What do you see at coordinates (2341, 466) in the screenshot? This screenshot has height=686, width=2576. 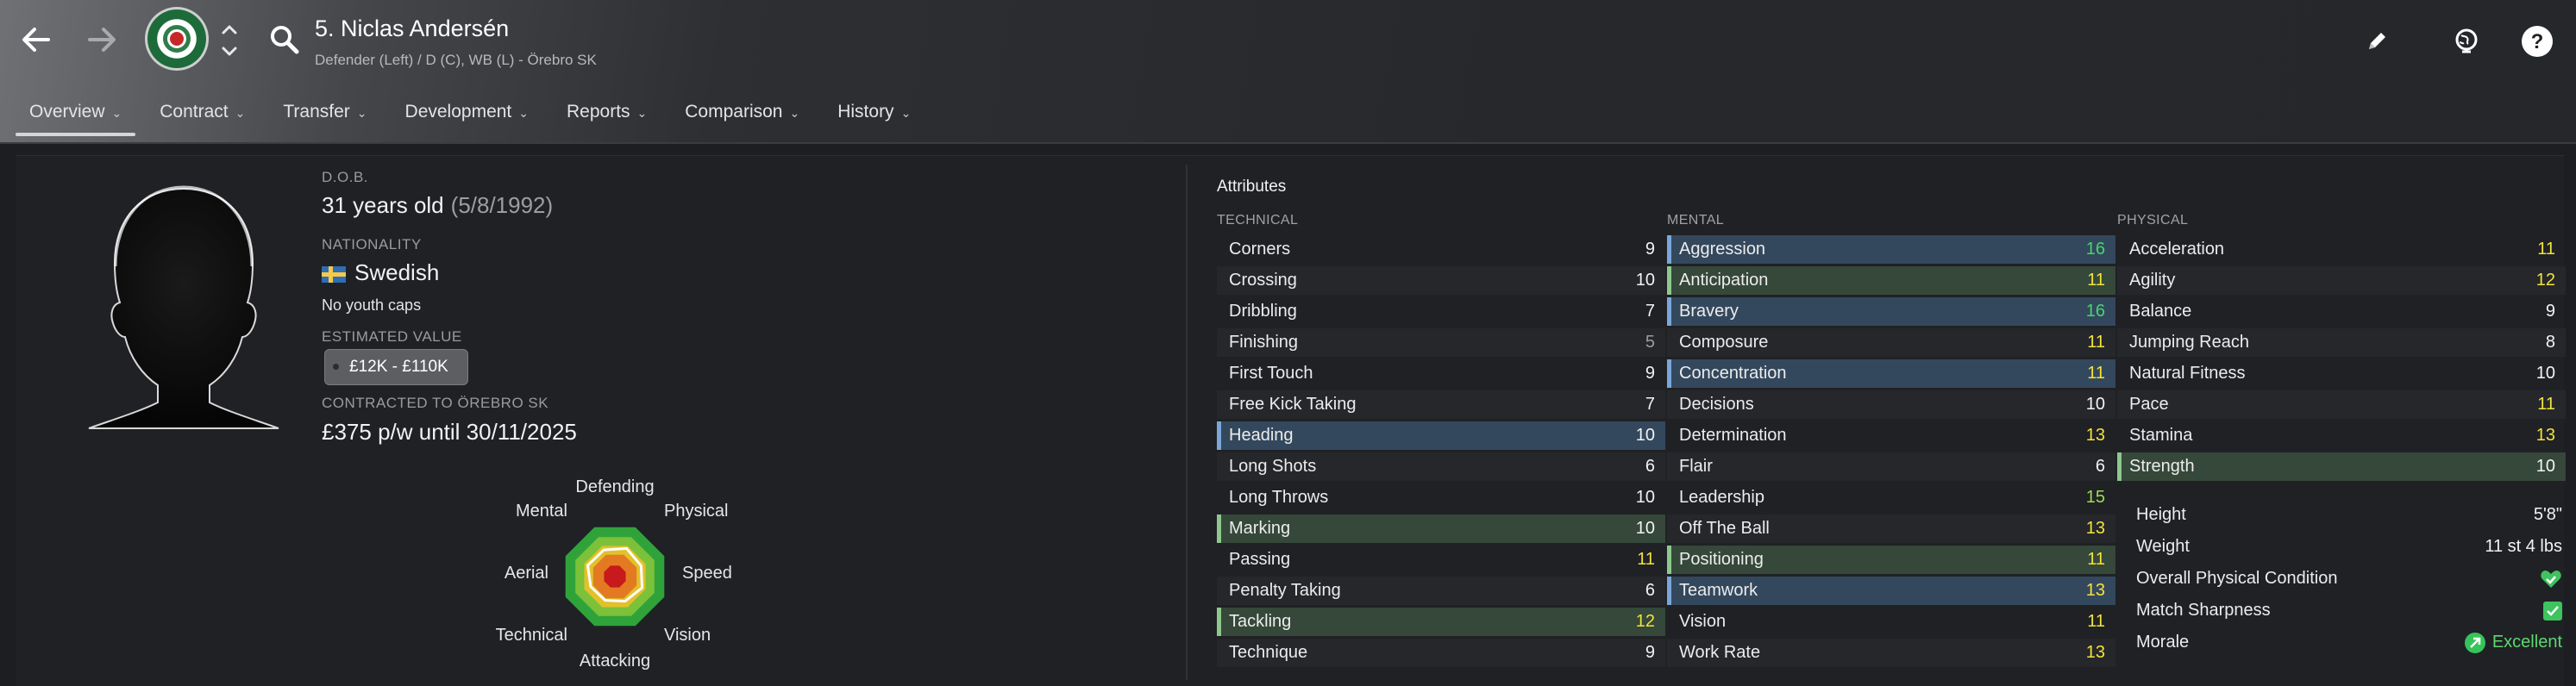 I see `attribute-row-strength: Strength 10` at bounding box center [2341, 466].